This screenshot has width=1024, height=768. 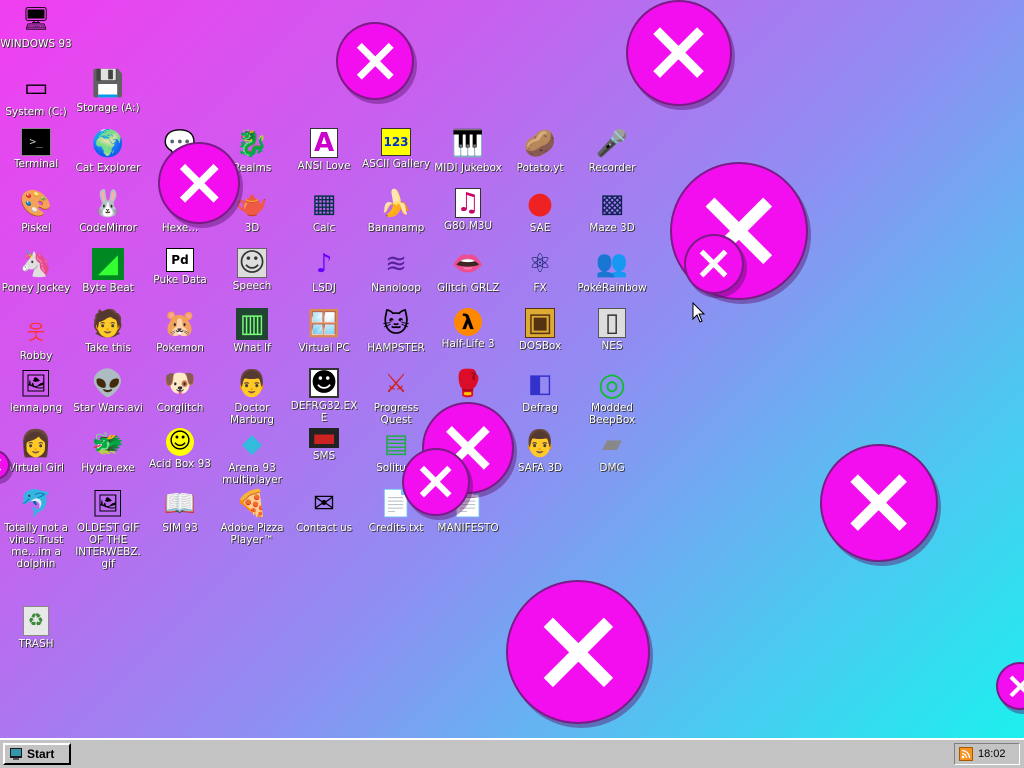 What do you see at coordinates (108, 91) in the screenshot?
I see `desktop-icon-storage-a: 💾 Storage (A:)` at bounding box center [108, 91].